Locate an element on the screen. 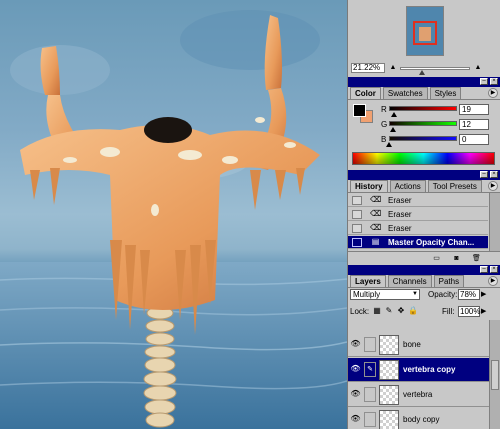  tab-styles: Styles is located at coordinates (445, 93).